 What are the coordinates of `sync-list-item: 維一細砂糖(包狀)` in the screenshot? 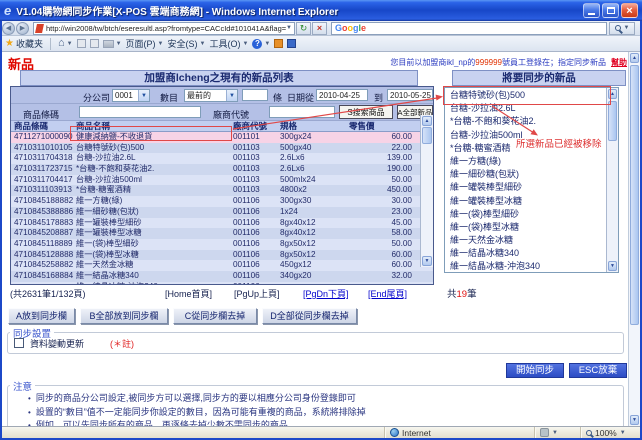 It's located at (525, 174).